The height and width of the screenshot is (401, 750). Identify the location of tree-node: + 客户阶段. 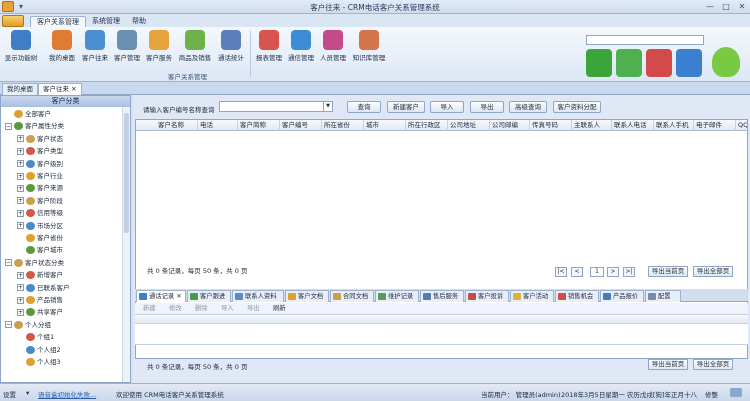
(40, 201).